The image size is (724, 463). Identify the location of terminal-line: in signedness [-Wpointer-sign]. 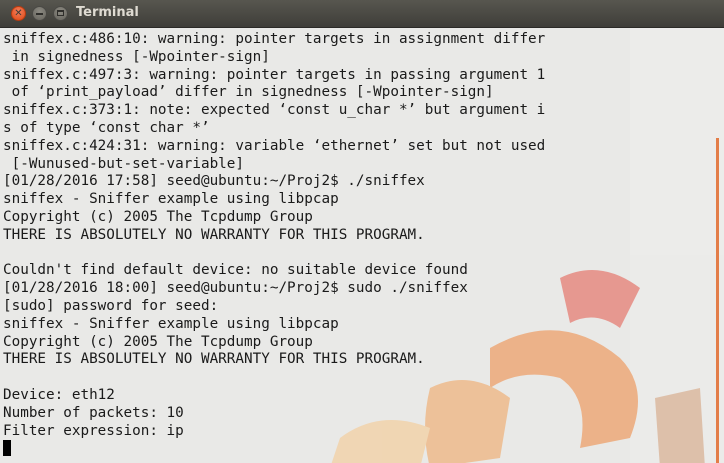
(136, 56).